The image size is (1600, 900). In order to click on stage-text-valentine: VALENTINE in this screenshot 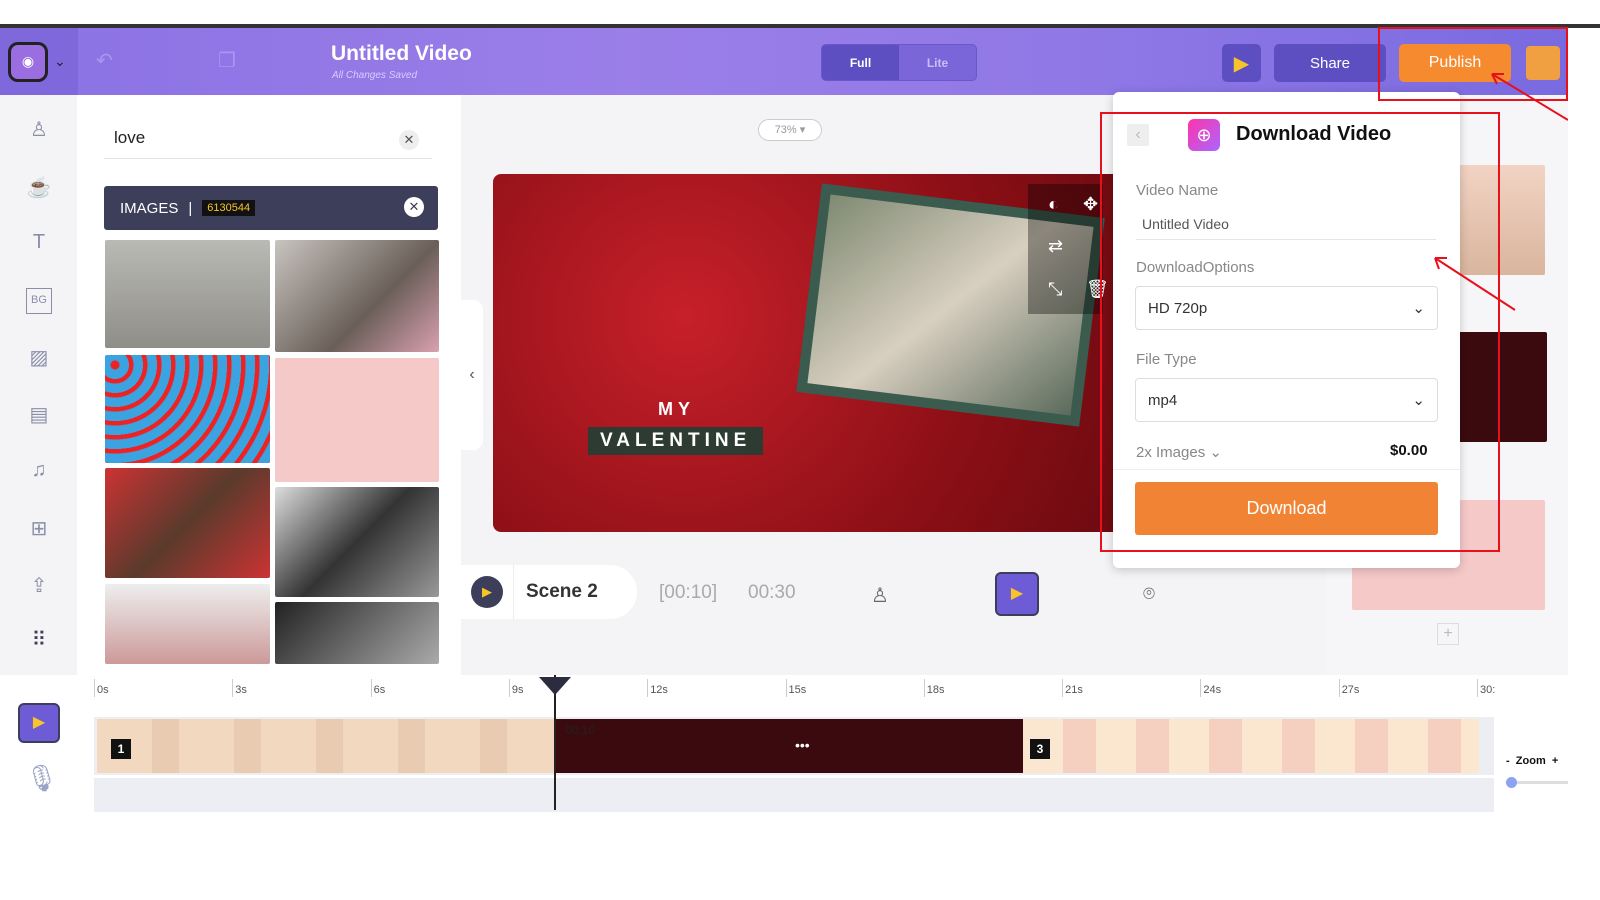, I will do `click(676, 441)`.